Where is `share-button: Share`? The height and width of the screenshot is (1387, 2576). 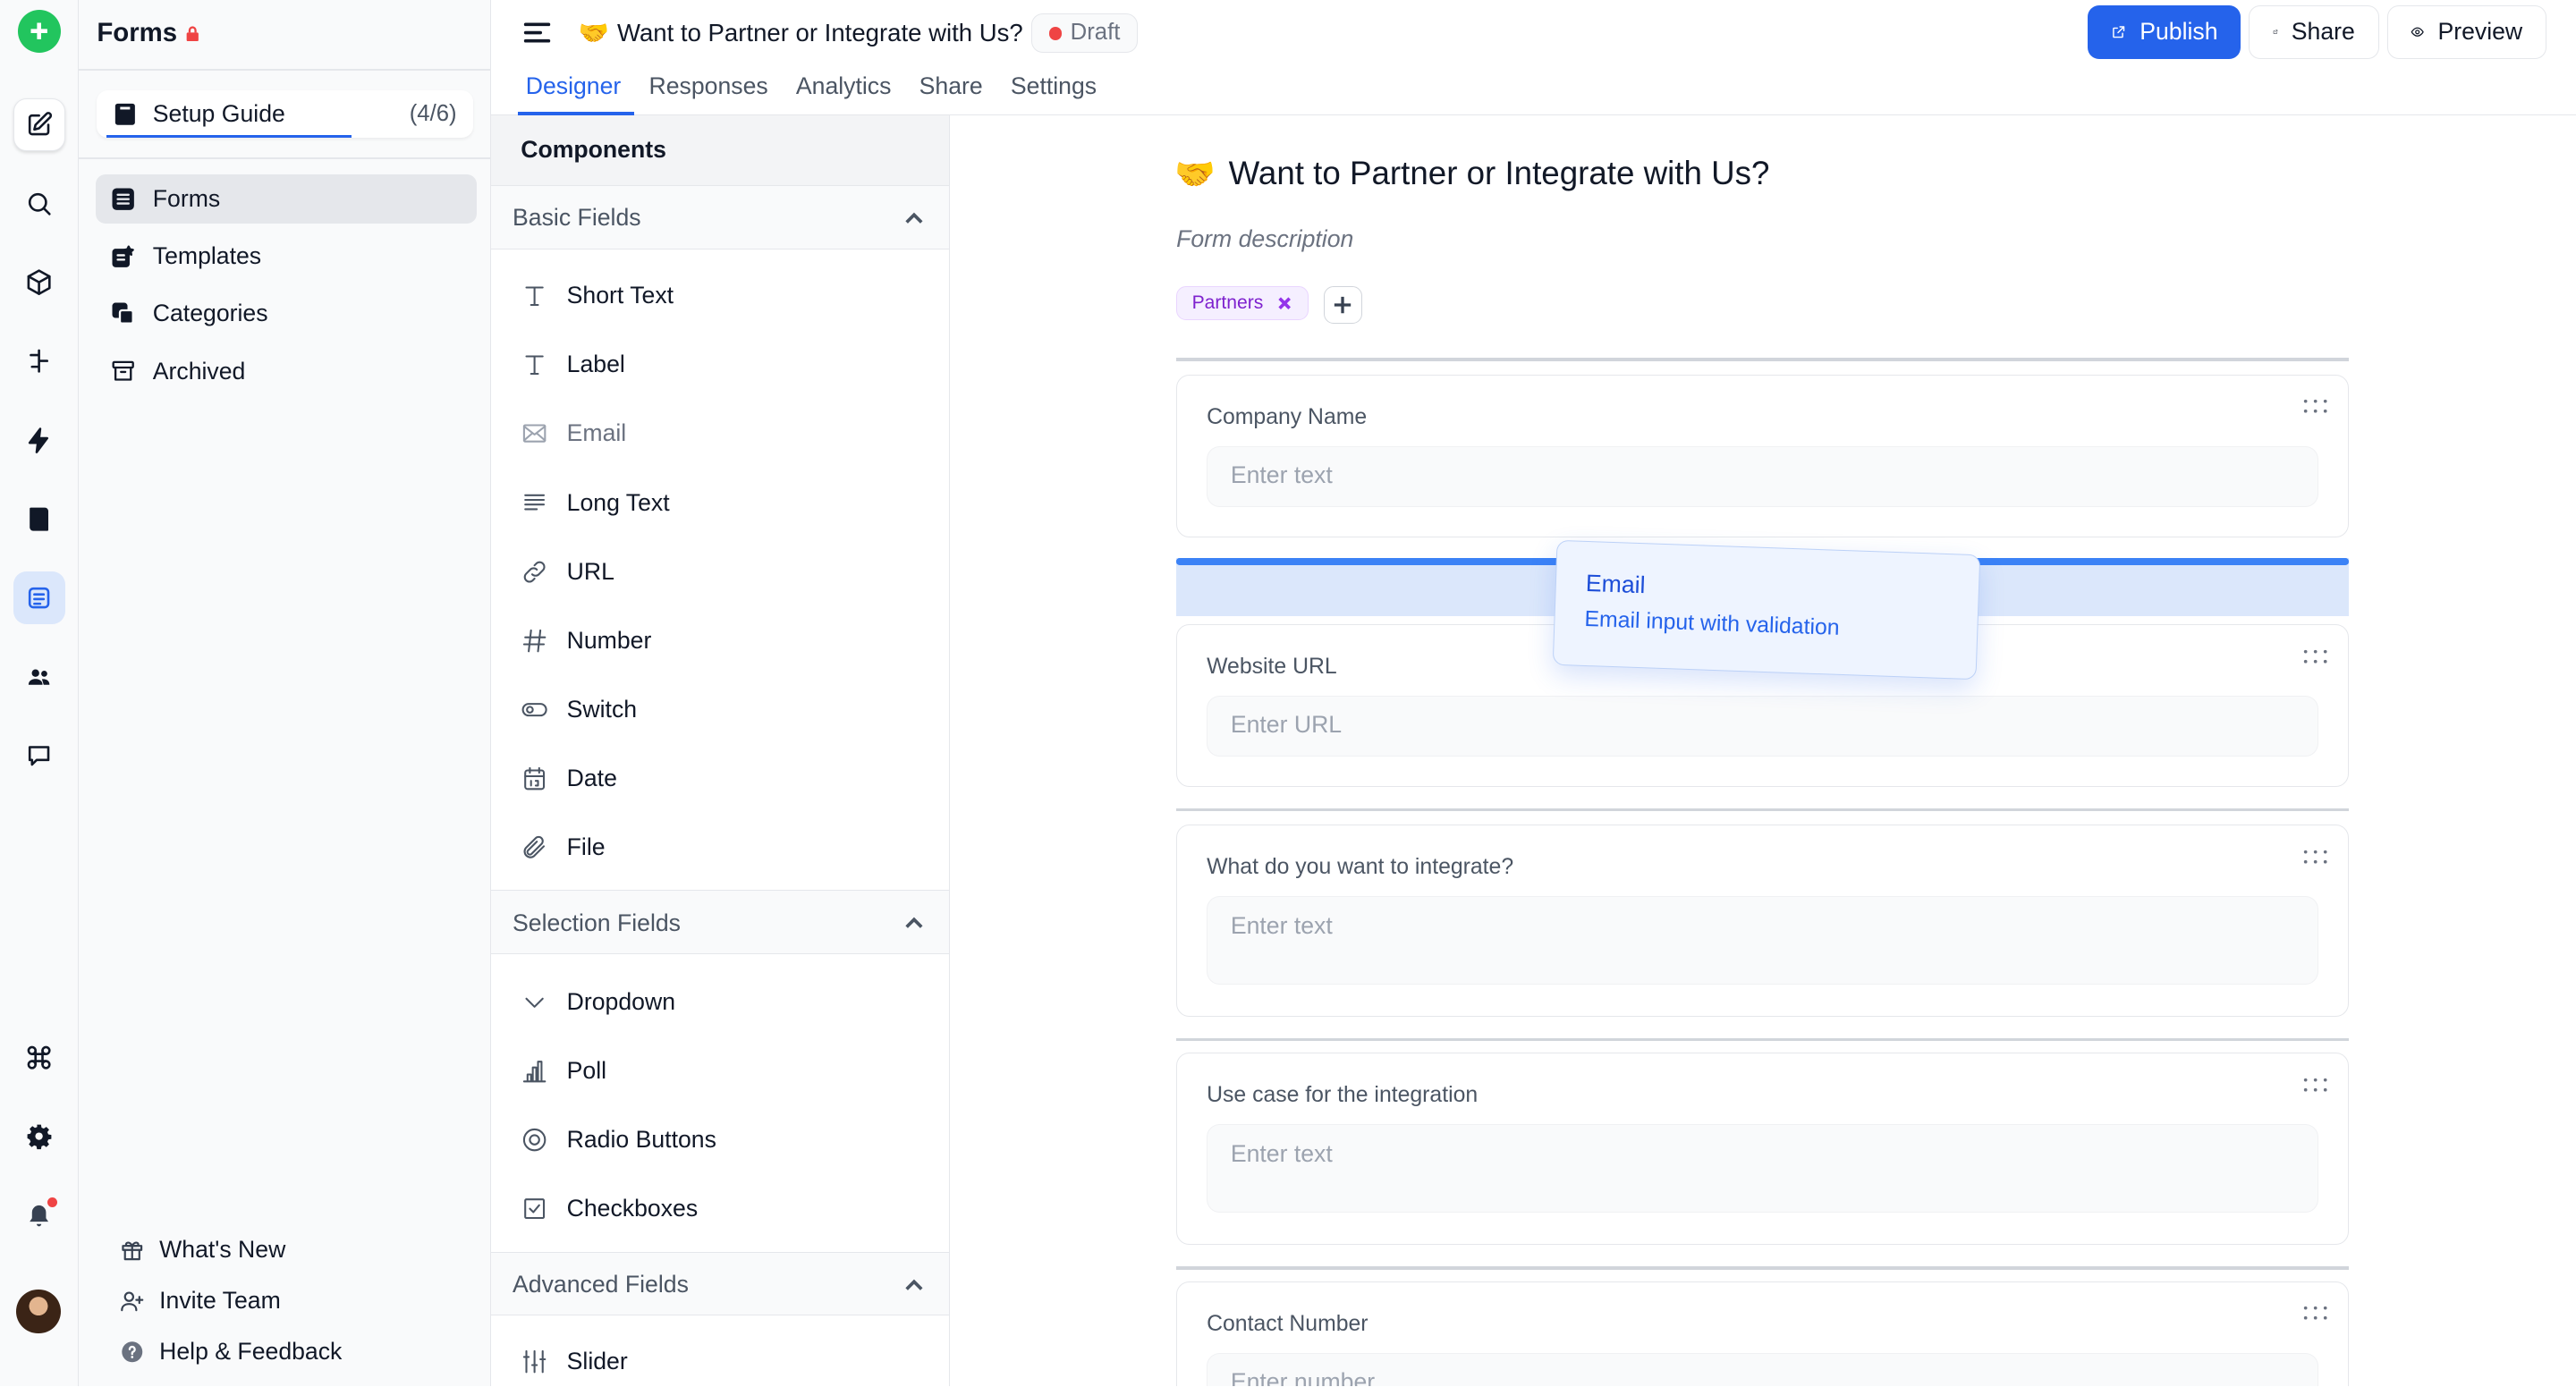 share-button: Share is located at coordinates (2314, 32).